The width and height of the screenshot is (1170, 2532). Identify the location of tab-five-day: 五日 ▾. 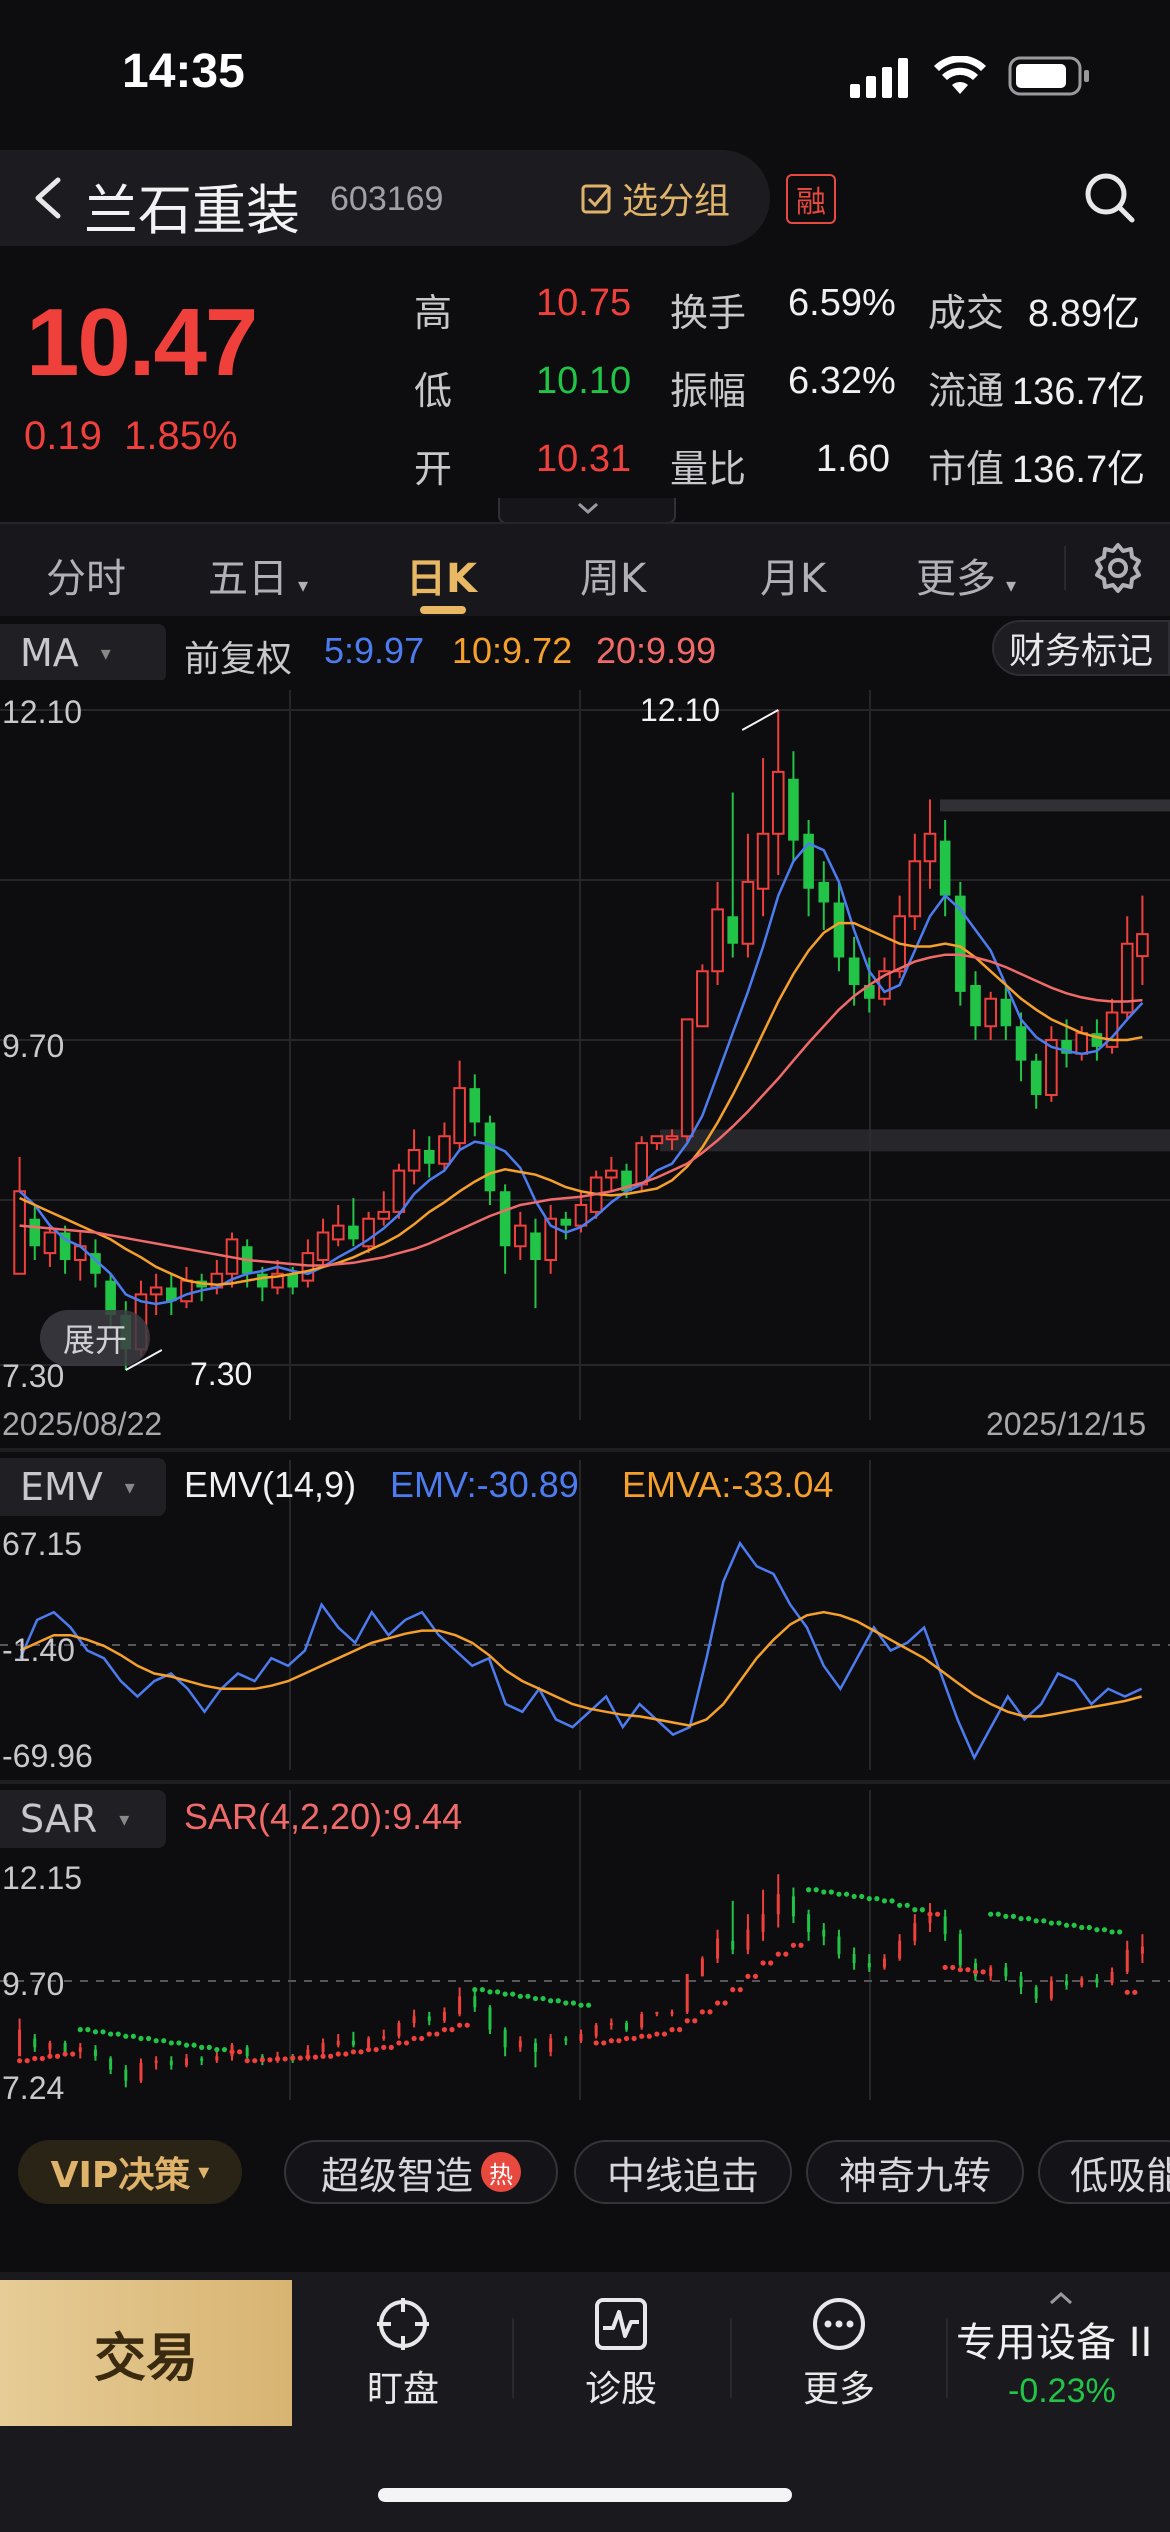
(258, 575).